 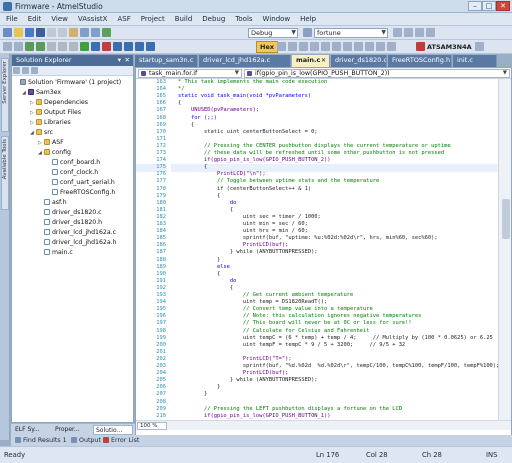 What do you see at coordinates (54, 152) in the screenshot?
I see `tree-item: ◢ config` at bounding box center [54, 152].